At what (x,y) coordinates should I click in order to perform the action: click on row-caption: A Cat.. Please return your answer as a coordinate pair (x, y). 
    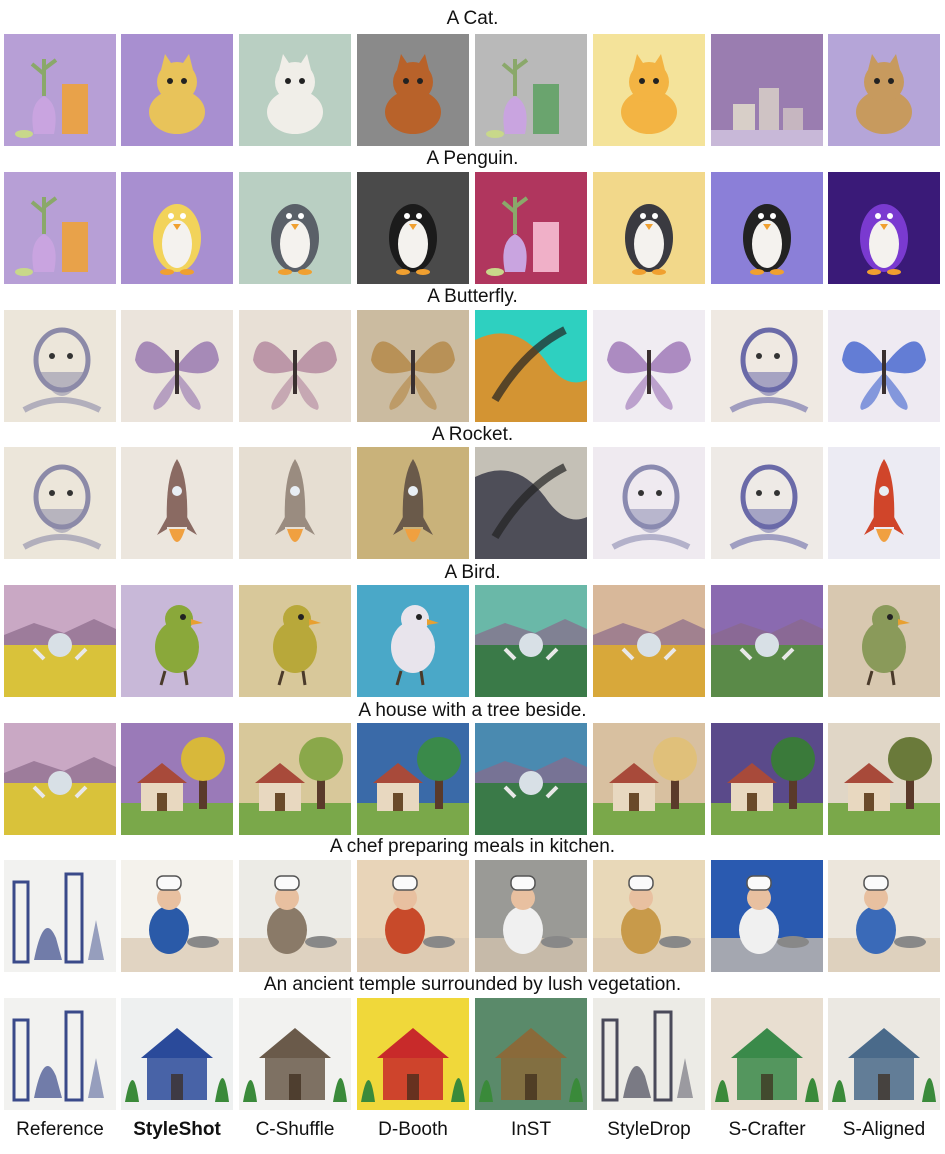
    Looking at the image, I should click on (472, 18).